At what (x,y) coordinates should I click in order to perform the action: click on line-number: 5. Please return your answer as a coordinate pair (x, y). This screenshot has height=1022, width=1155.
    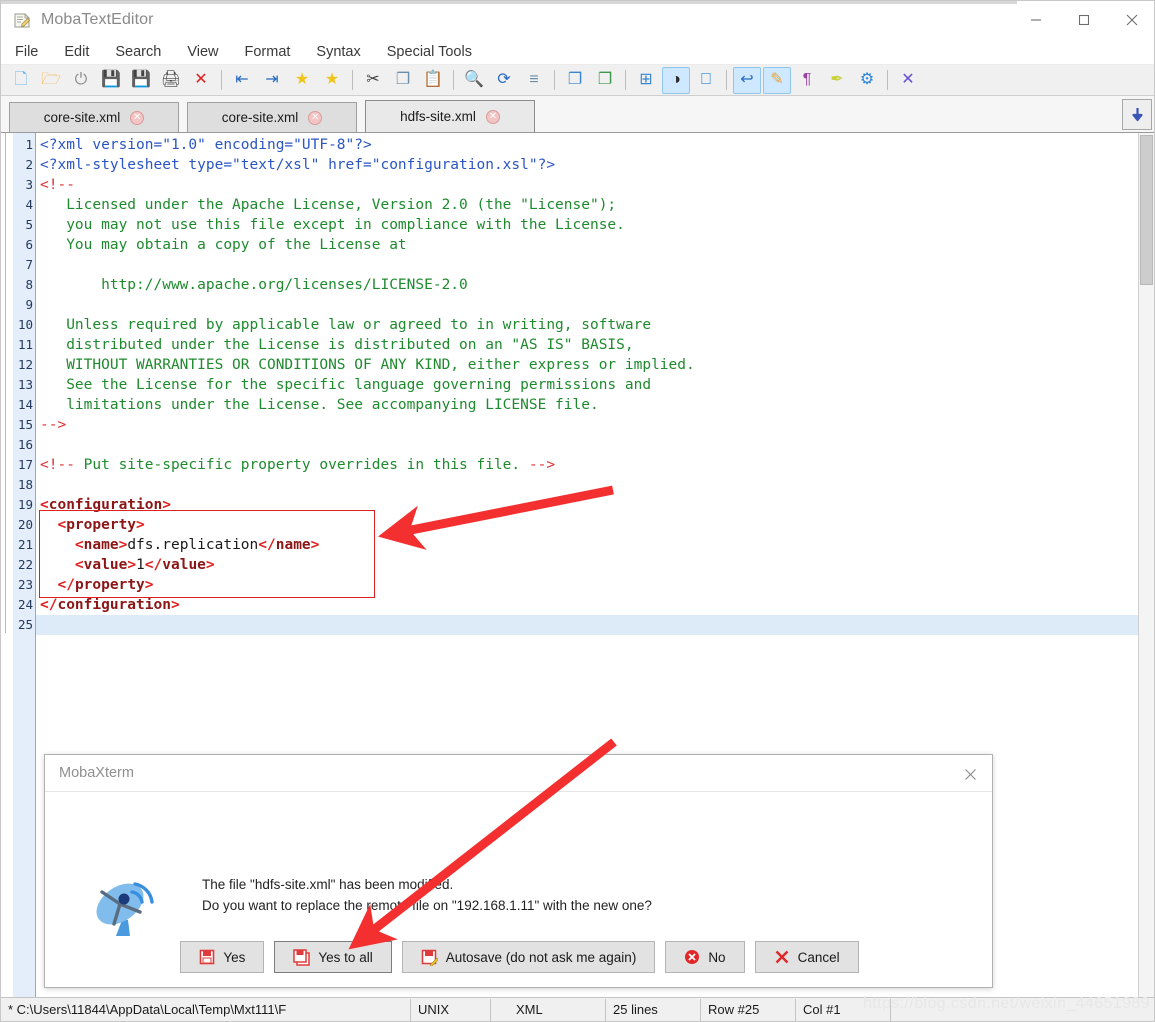
    Looking at the image, I should click on (29, 224).